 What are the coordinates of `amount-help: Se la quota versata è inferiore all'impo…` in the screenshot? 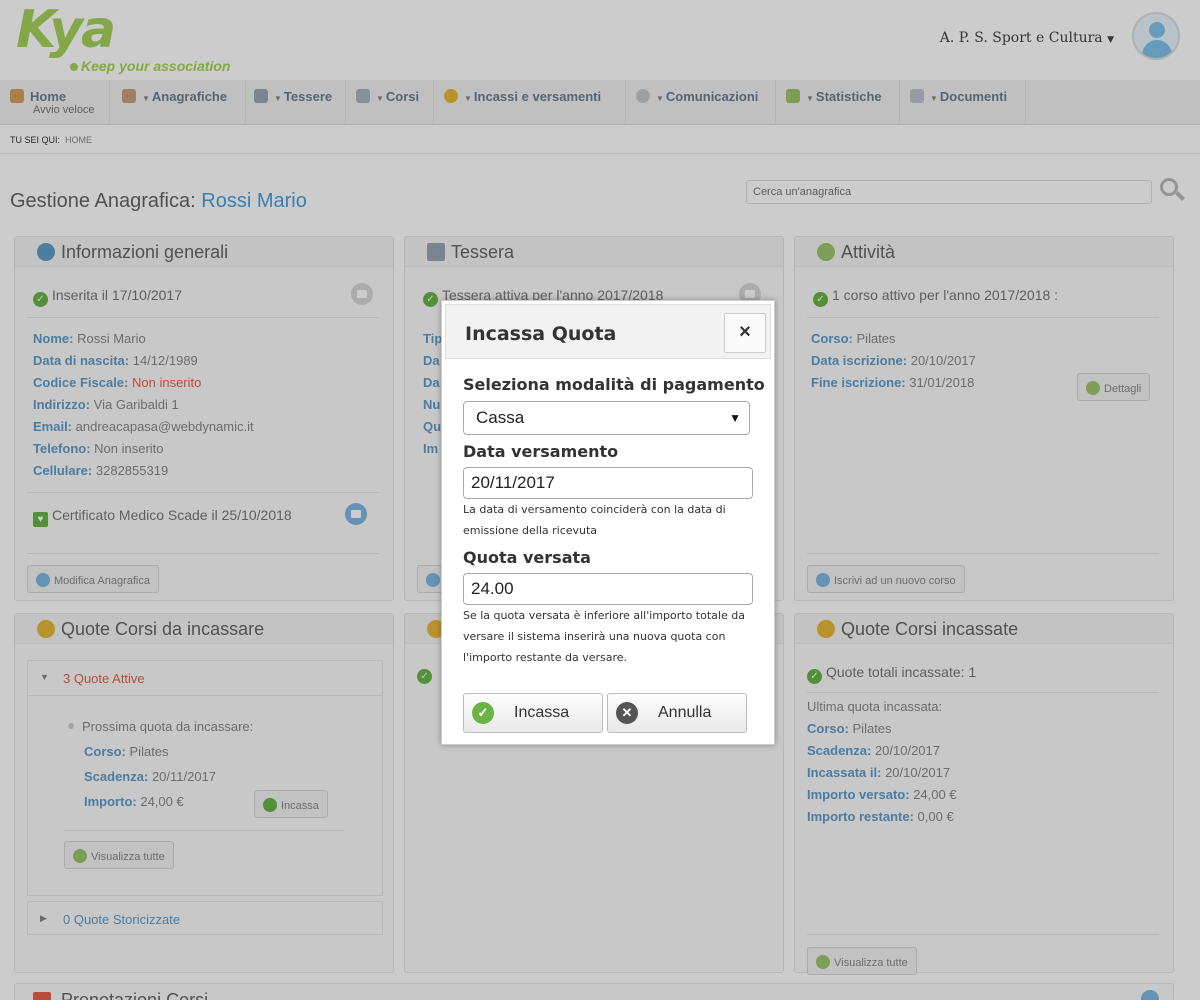 It's located at (604, 636).